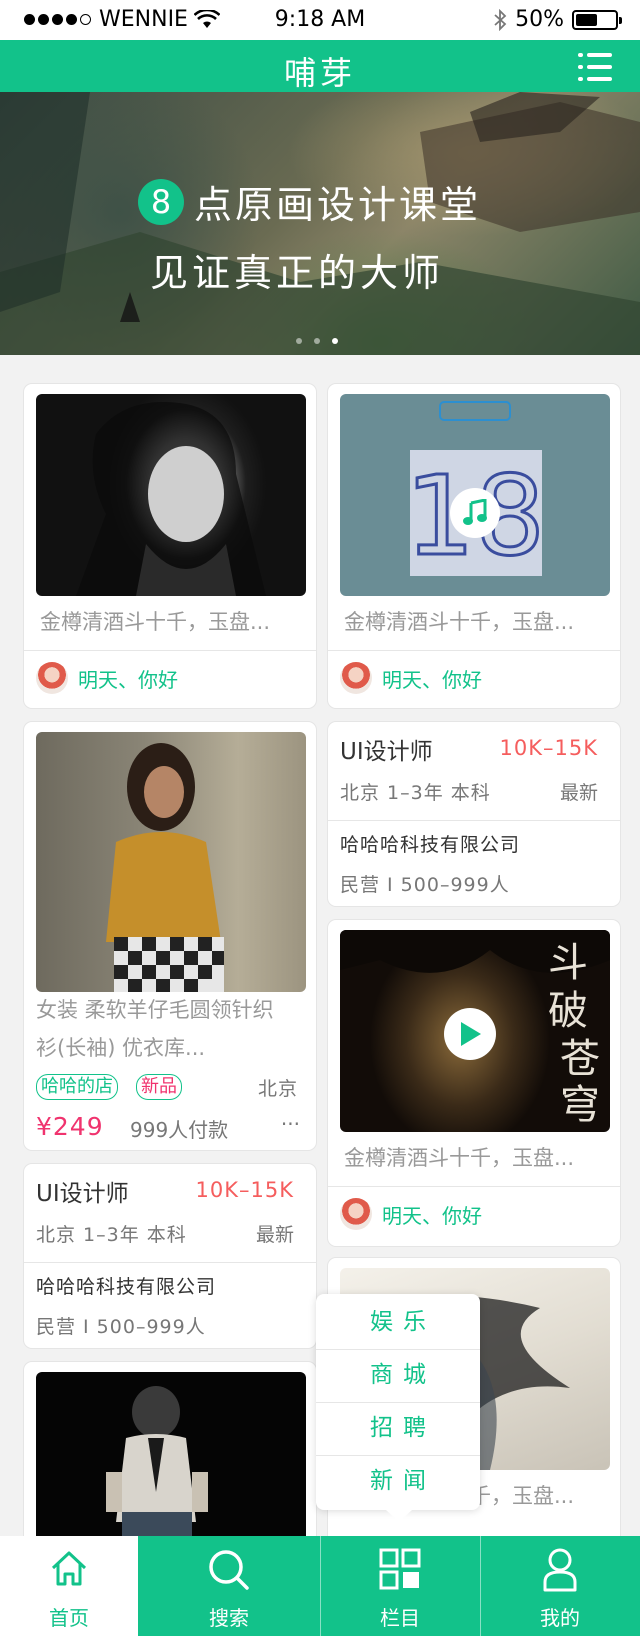 The image size is (640, 1636). What do you see at coordinates (560, 1570) in the screenshot?
I see `user-icon` at bounding box center [560, 1570].